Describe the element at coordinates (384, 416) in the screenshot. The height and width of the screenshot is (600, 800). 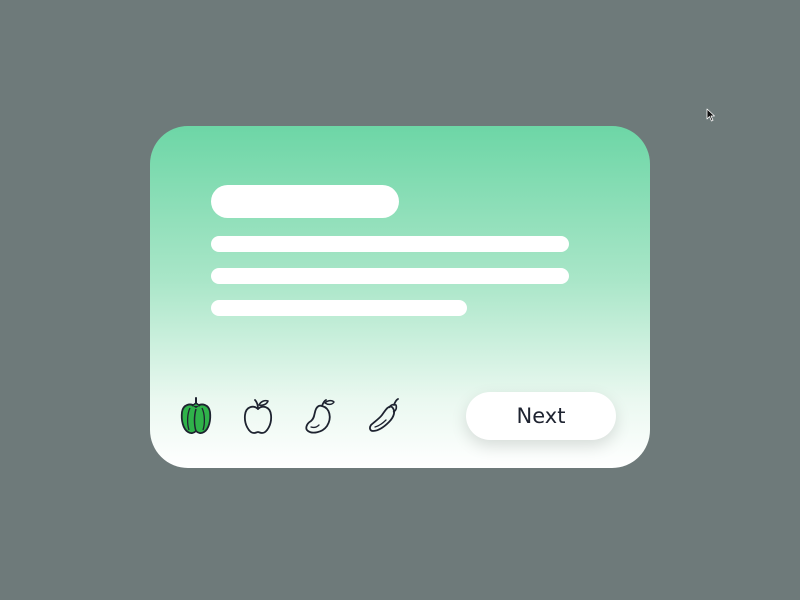
I see `eggplant-icon` at that location.